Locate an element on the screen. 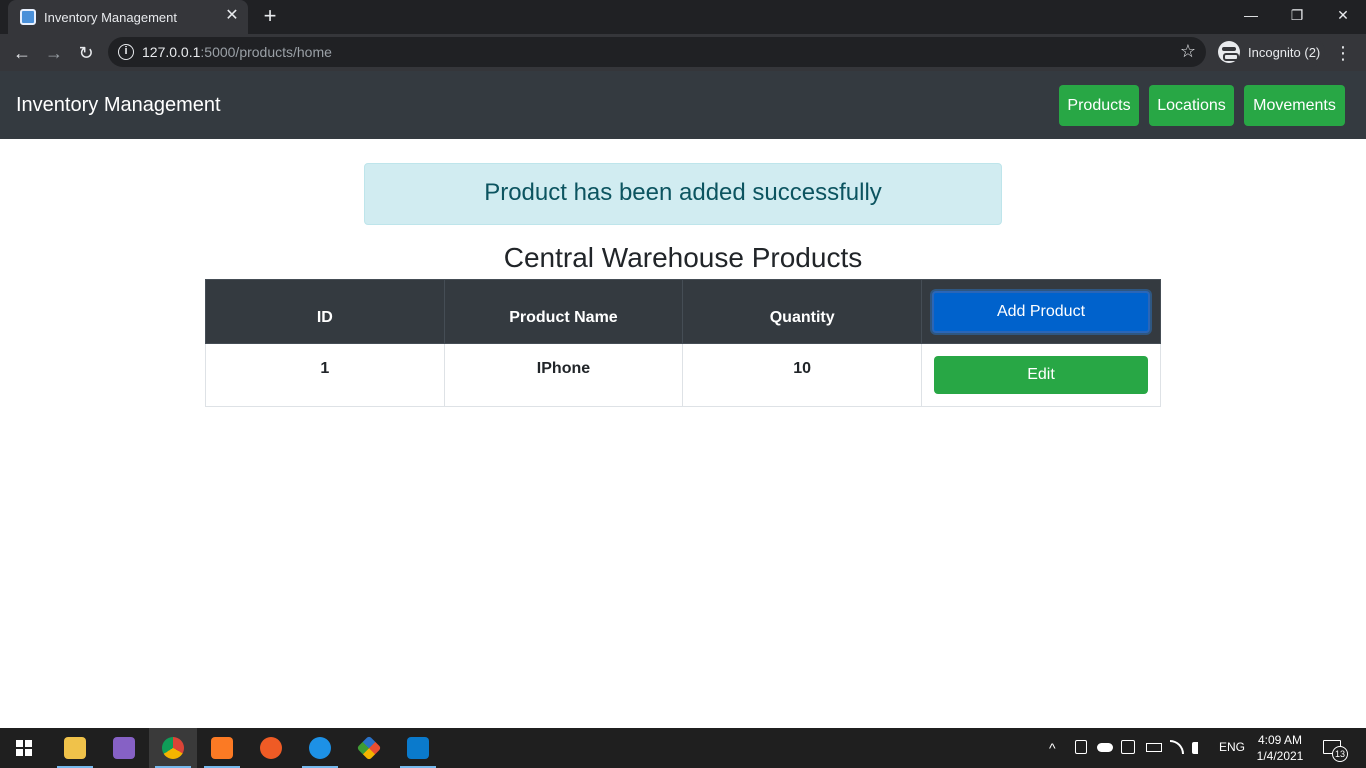 Image resolution: width=1366 pixels, height=768 pixels. cell-actions: Edit is located at coordinates (1041, 375).